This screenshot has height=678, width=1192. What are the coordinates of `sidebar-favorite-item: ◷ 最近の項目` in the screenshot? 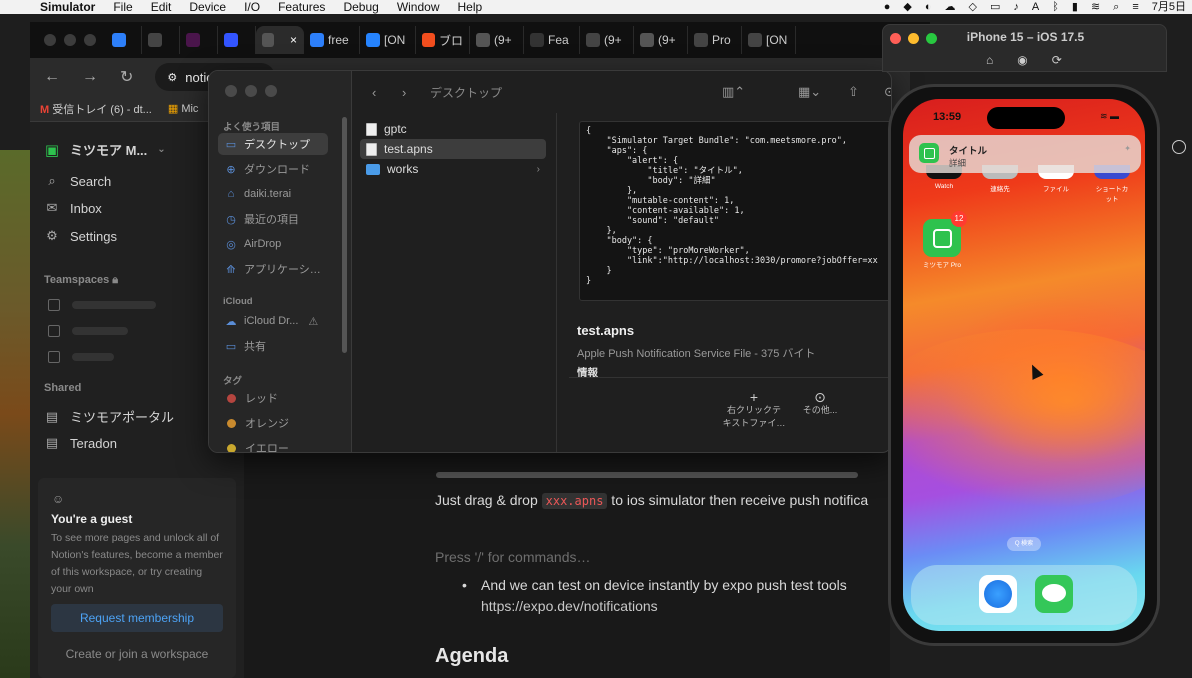 It's located at (273, 219).